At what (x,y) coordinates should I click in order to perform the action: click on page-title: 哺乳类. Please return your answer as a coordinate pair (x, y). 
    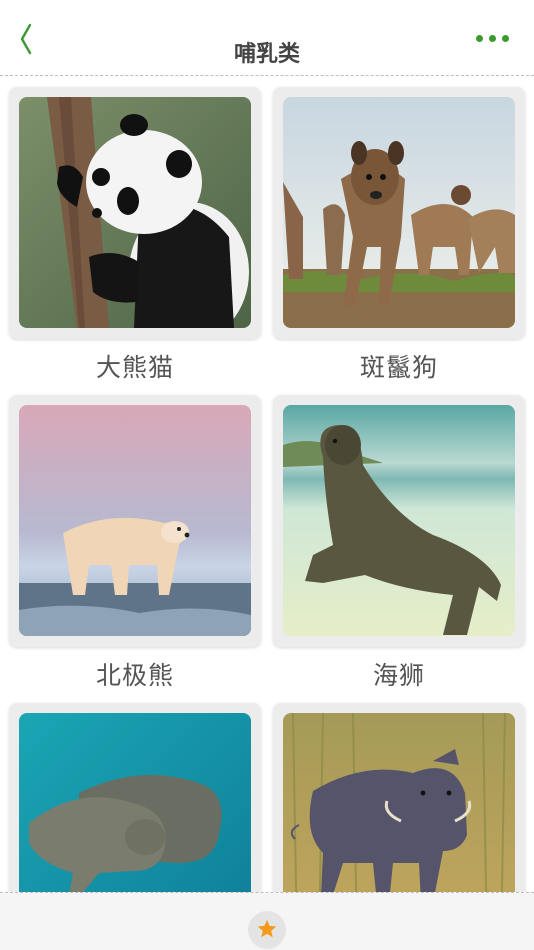
    Looking at the image, I should click on (266, 54).